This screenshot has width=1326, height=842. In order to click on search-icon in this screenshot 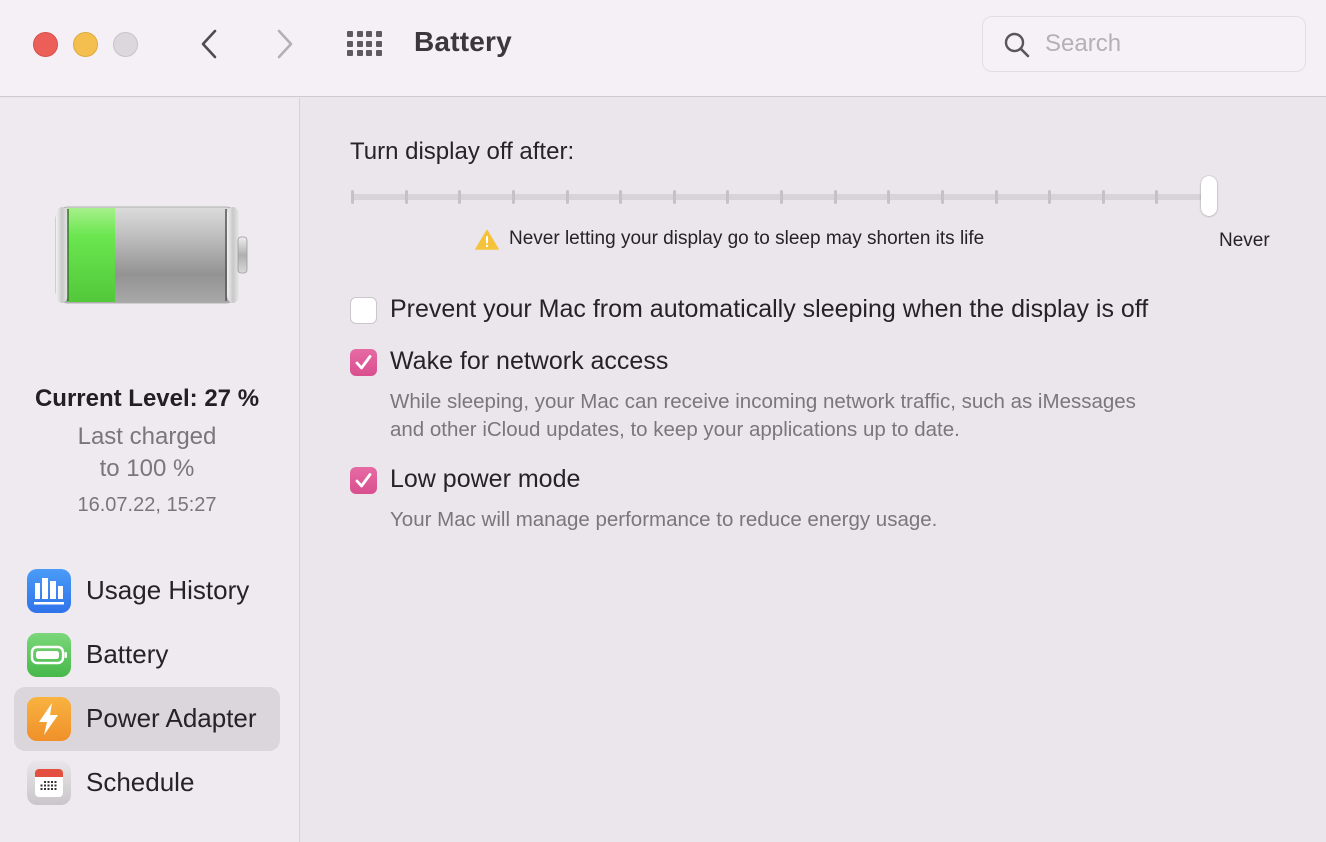, I will do `click(1017, 45)`.